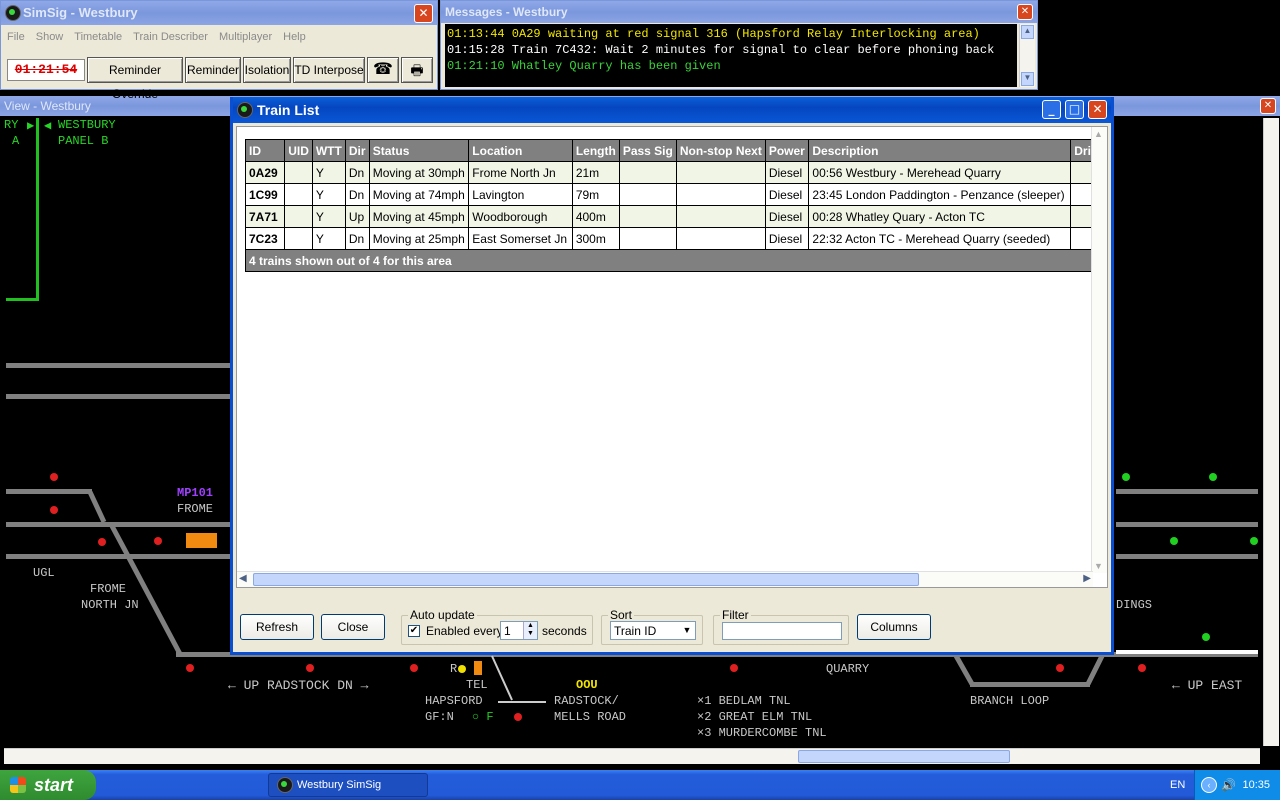 The image size is (1280, 800). What do you see at coordinates (676, 260) in the screenshot?
I see `table-footer-row: 4 trains shown out of 4 for this area` at bounding box center [676, 260].